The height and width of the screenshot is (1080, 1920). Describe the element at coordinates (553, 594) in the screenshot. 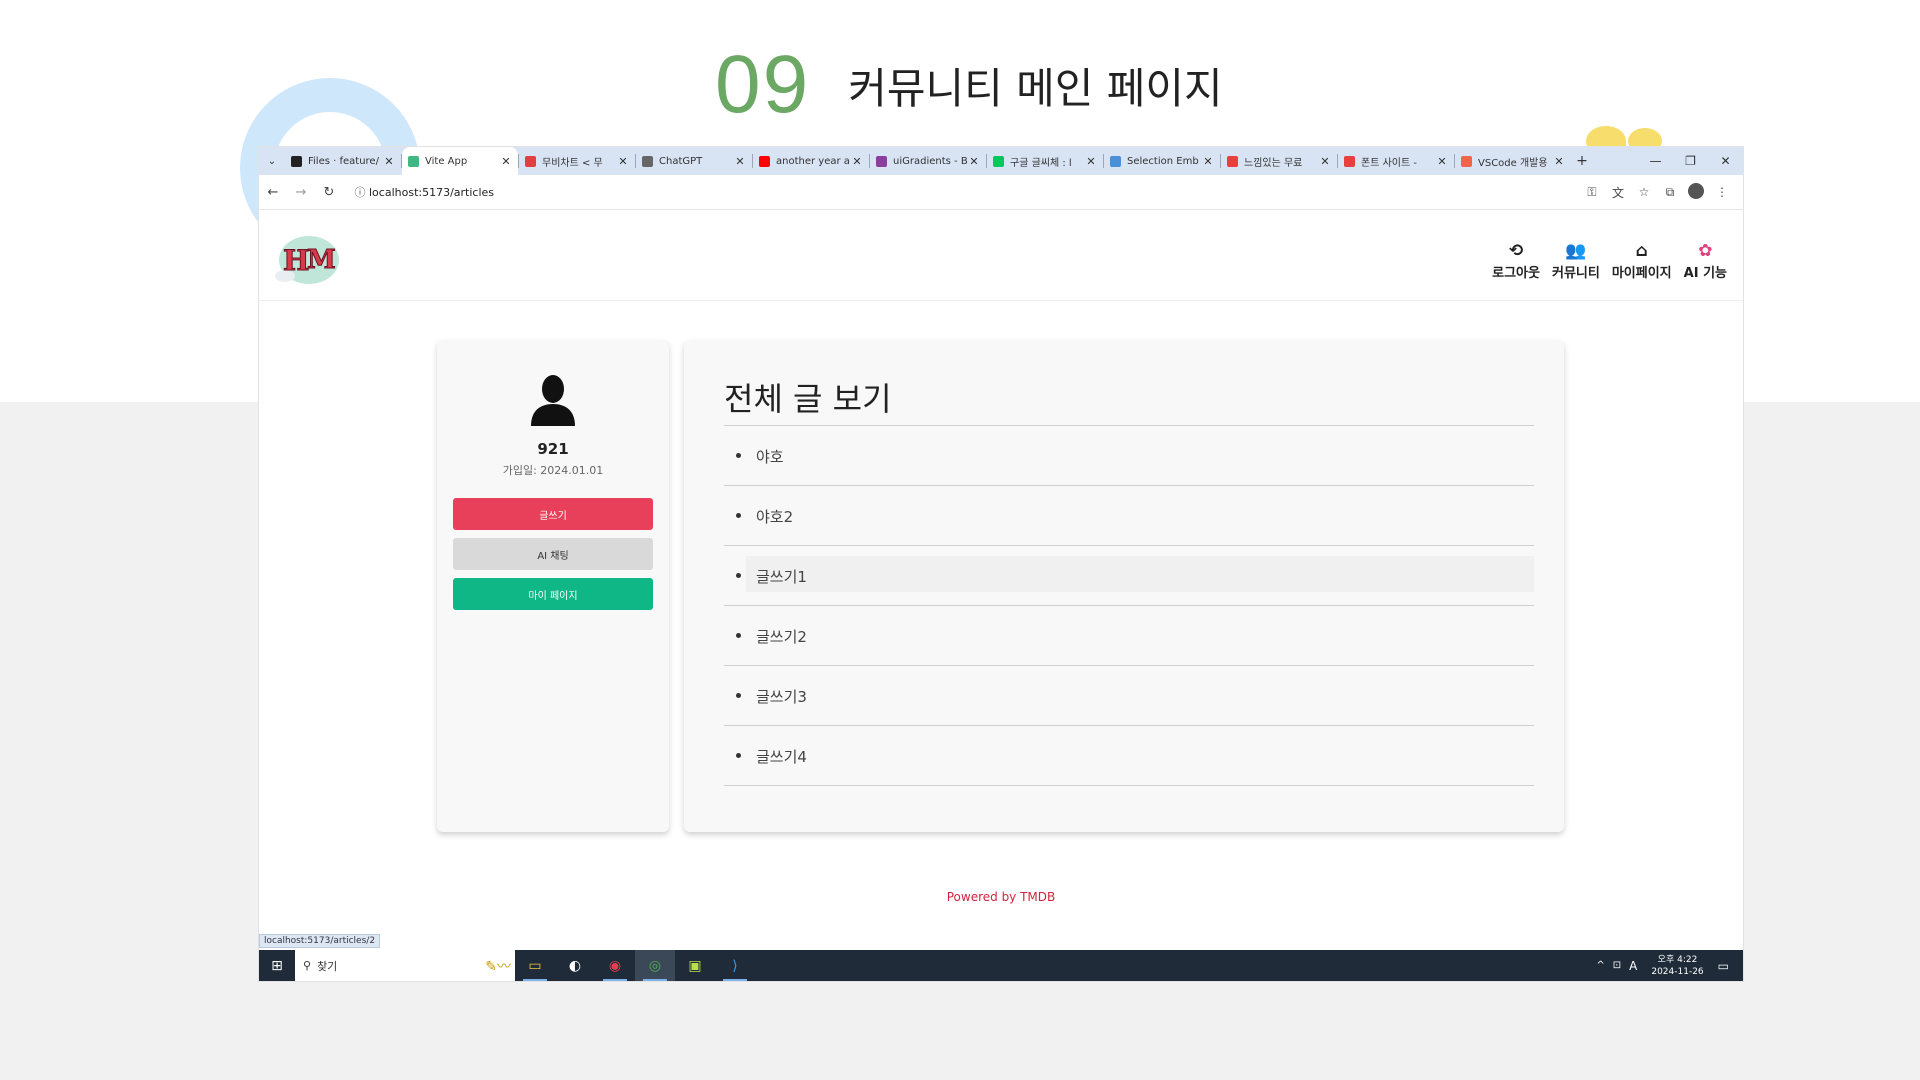

I see `my-page-button: 마이 페이지` at that location.